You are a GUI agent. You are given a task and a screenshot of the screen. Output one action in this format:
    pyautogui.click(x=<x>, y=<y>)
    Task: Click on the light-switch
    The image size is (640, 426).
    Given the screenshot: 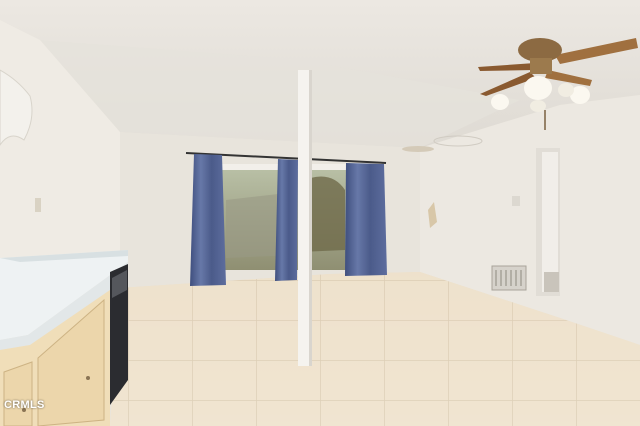 What is the action you would take?
    pyautogui.click(x=38, y=205)
    